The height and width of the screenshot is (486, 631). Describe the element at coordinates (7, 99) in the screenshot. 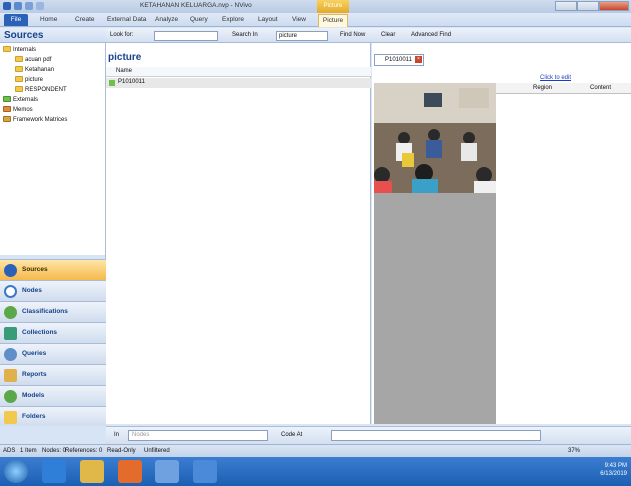

I see `externals-icon` at that location.